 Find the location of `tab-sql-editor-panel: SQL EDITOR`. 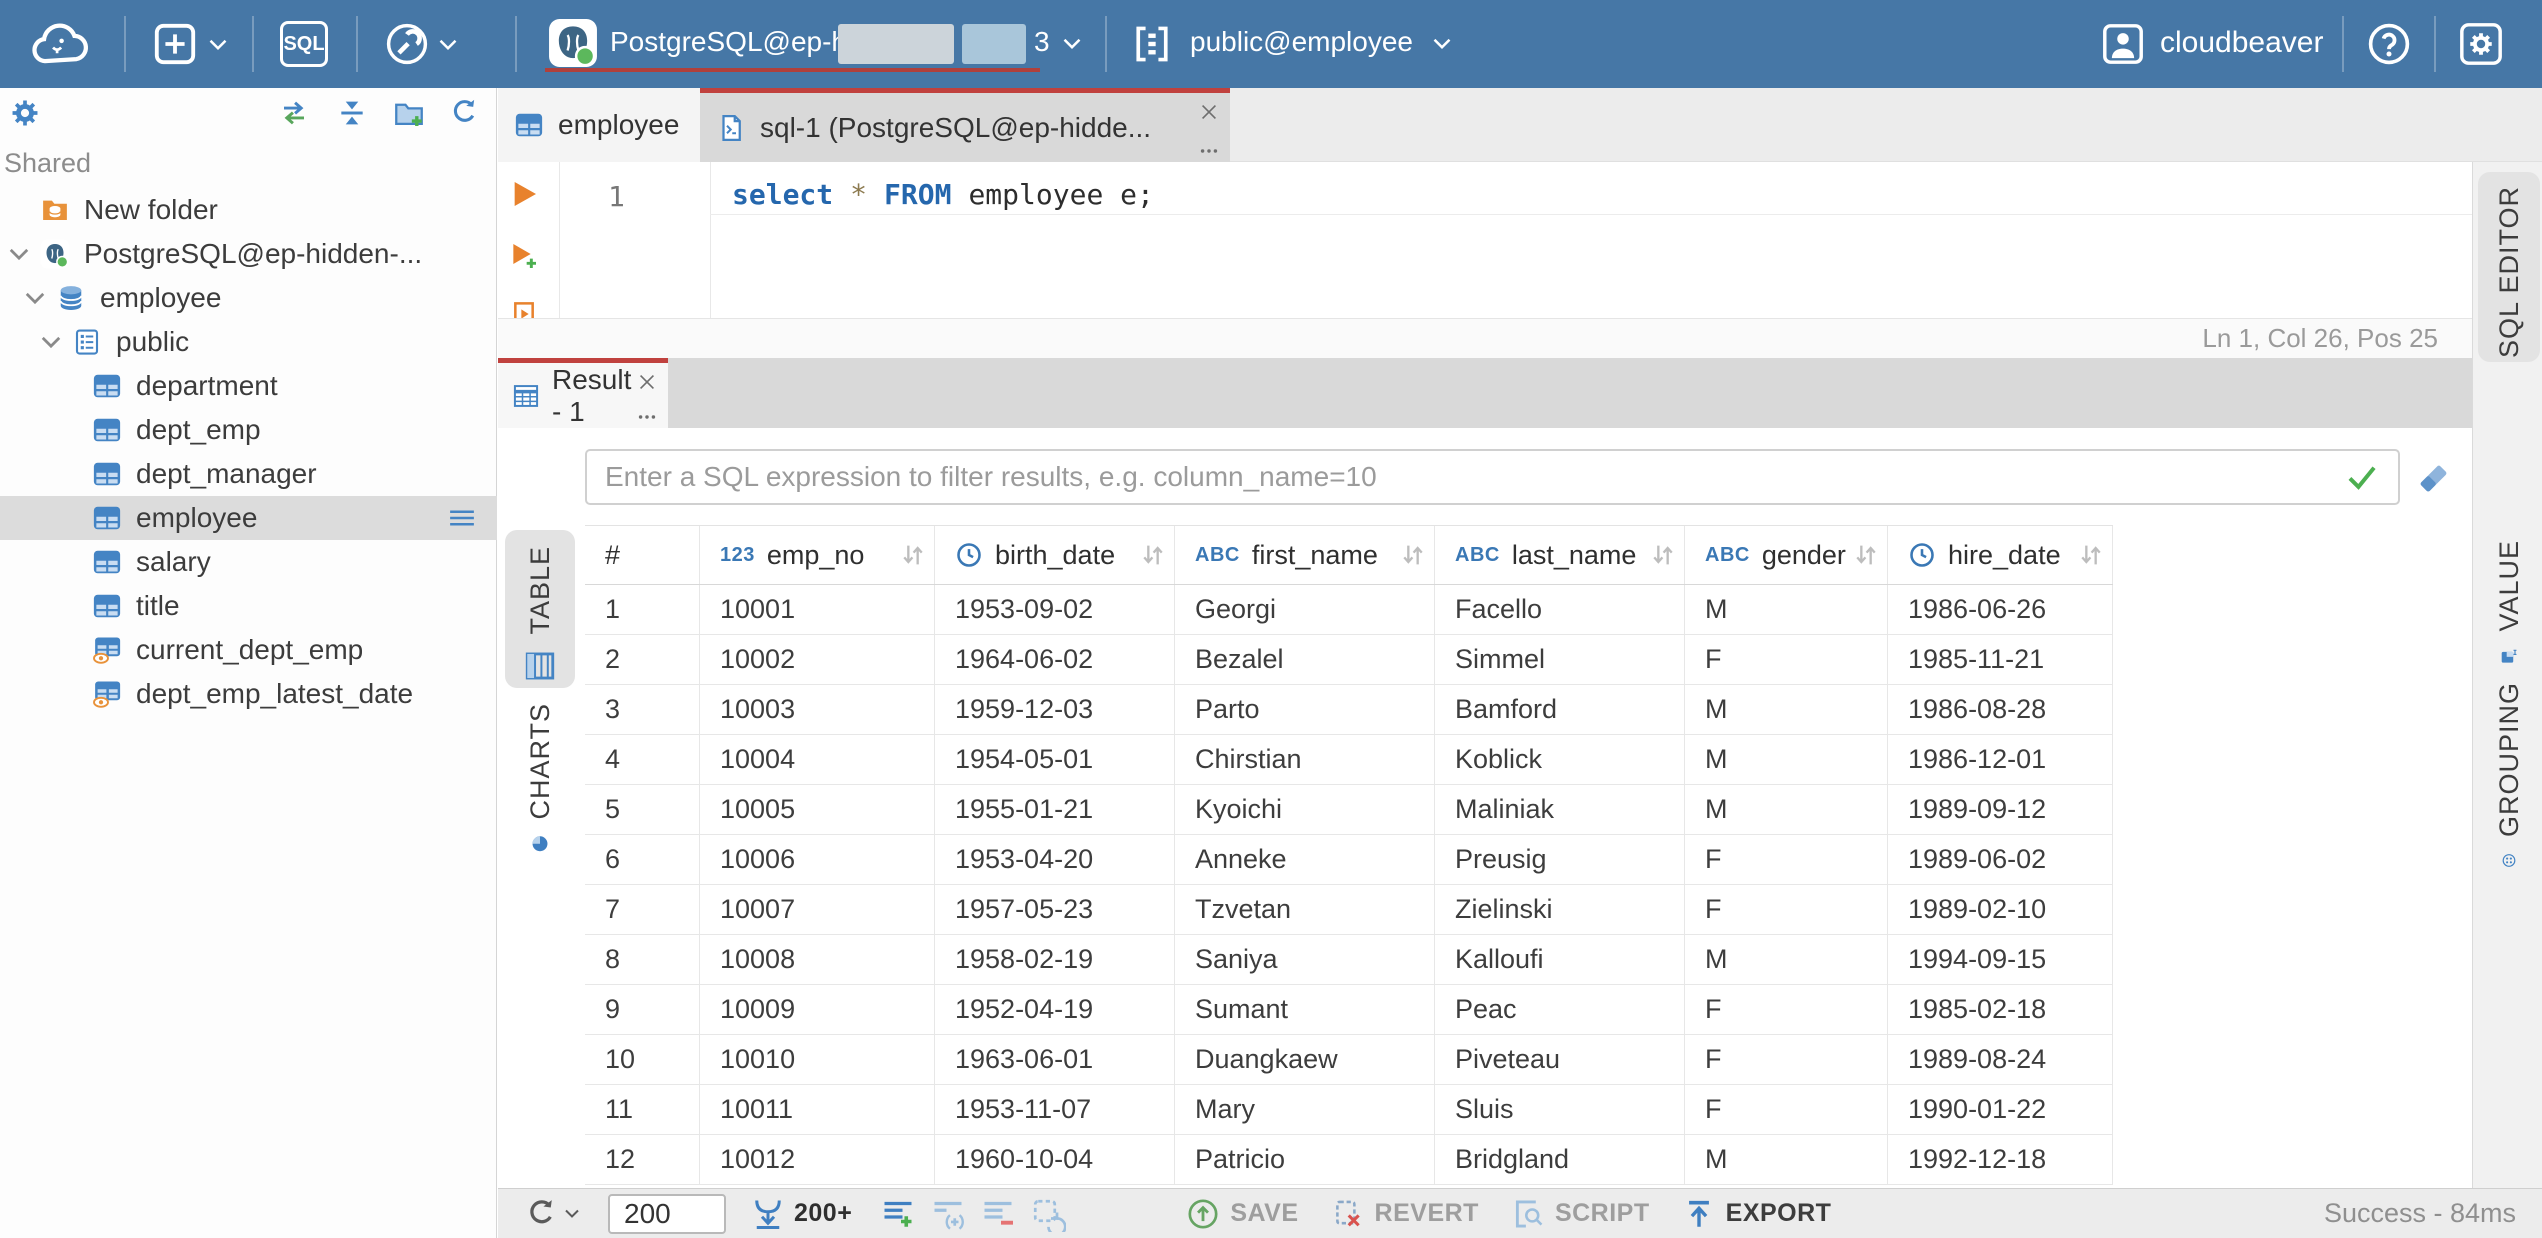

tab-sql-editor-panel: SQL EDITOR is located at coordinates (2509, 267).